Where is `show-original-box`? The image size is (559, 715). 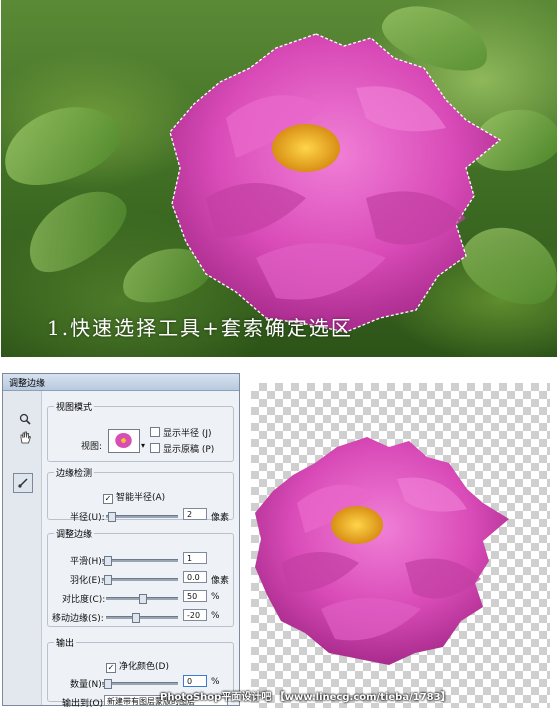
show-original-box is located at coordinates (155, 448).